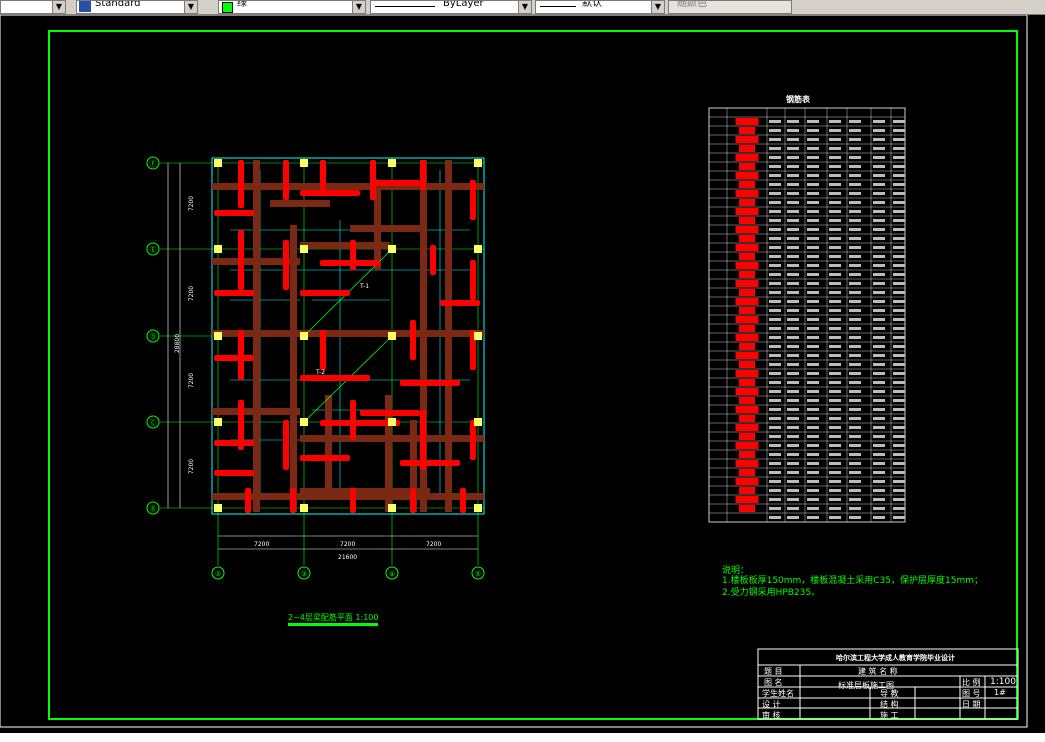 This screenshot has height=742, width=1045. Describe the element at coordinates (600, 7) in the screenshot. I see `lineweight-combo: 默认 ▼` at that location.